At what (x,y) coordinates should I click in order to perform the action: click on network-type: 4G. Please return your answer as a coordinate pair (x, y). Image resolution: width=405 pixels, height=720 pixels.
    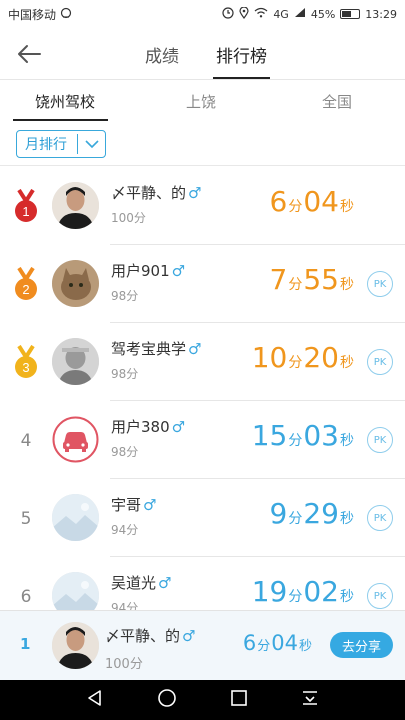
    Looking at the image, I should click on (281, 14).